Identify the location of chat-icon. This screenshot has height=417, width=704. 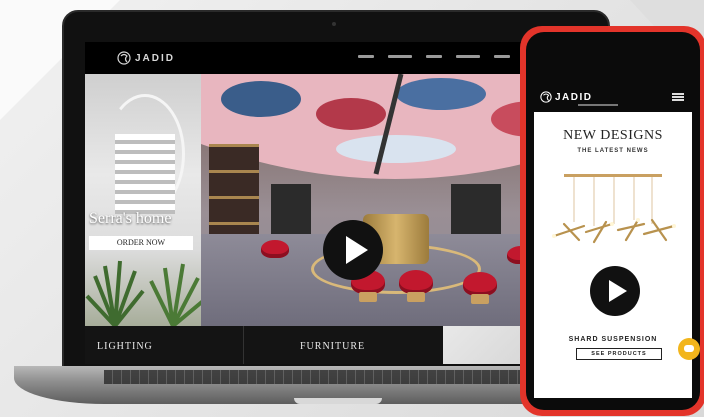
(689, 349).